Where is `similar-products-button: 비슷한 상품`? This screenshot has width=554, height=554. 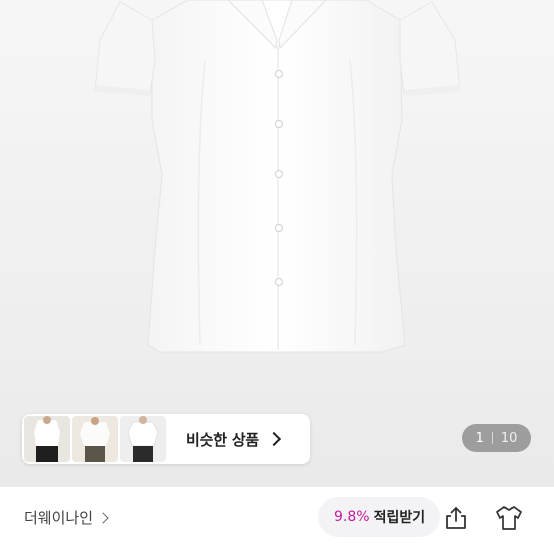 similar-products-button: 비슷한 상품 is located at coordinates (166, 439).